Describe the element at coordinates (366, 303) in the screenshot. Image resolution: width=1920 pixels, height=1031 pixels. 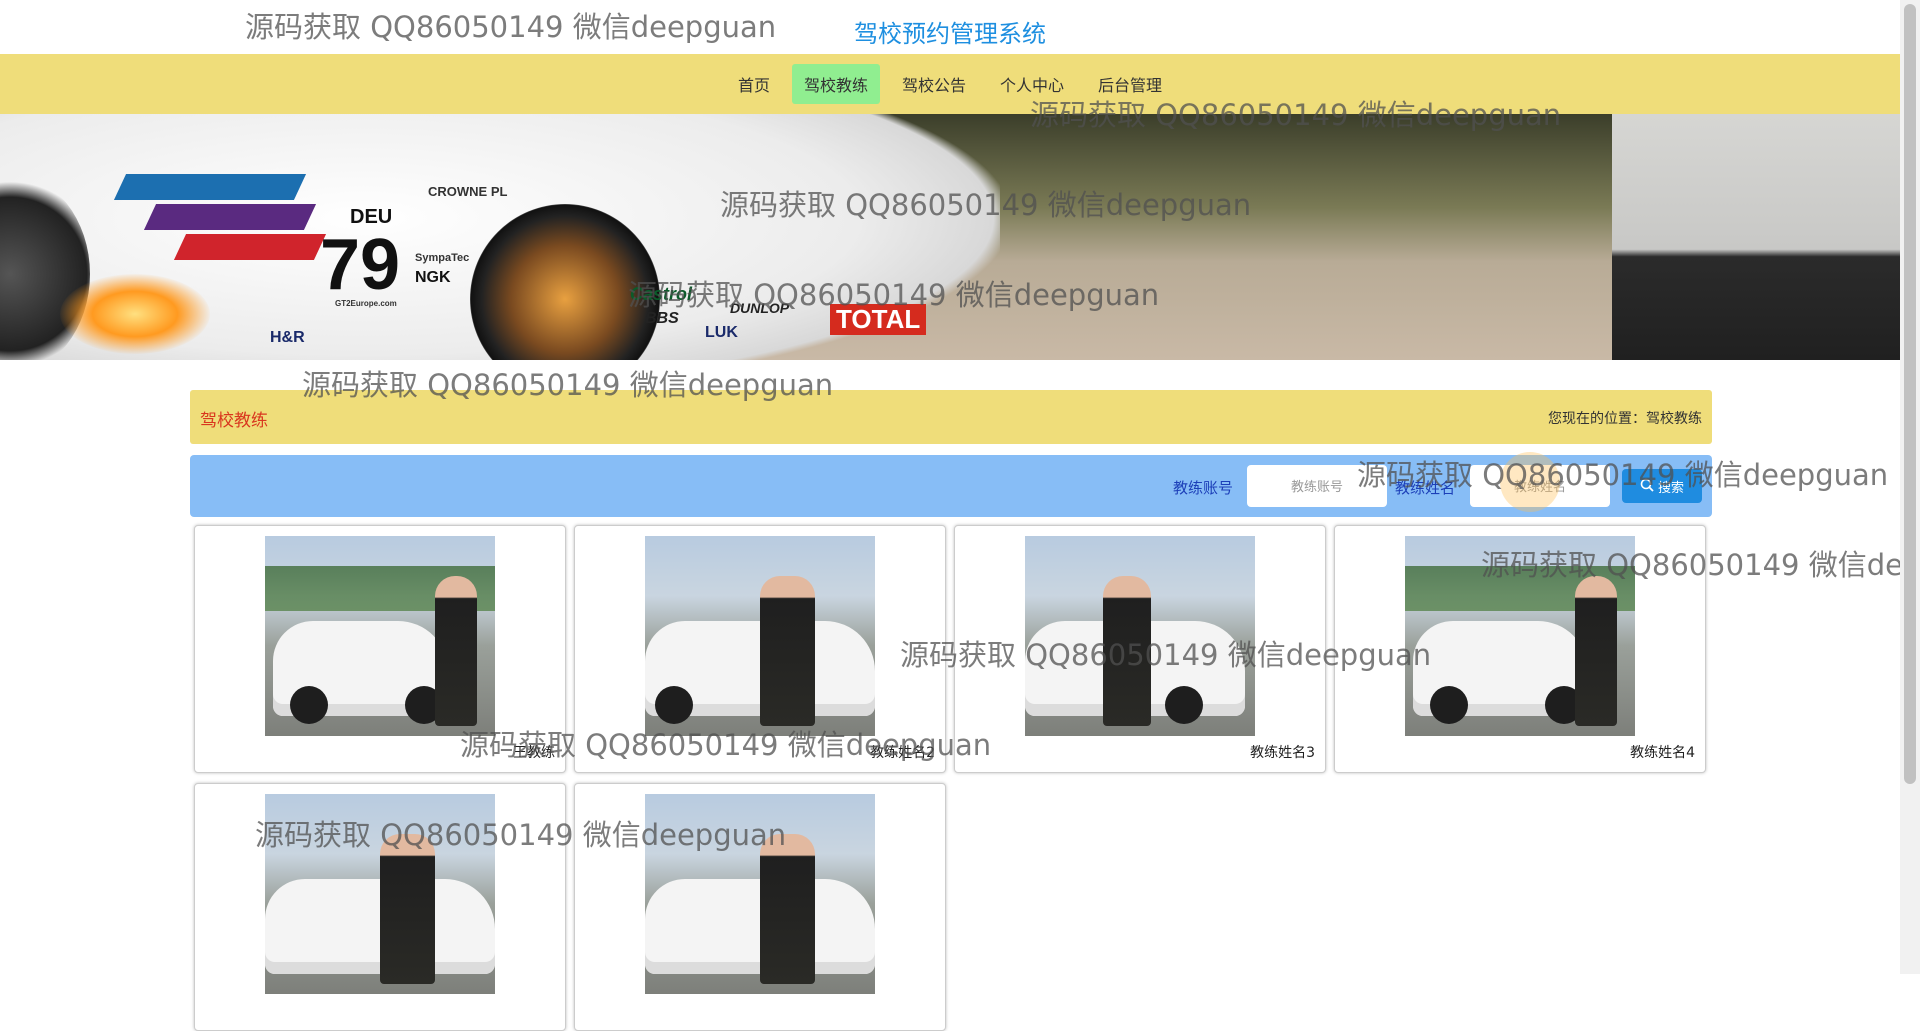
I see `sponsor-gt2: GT2Europe.com` at that location.